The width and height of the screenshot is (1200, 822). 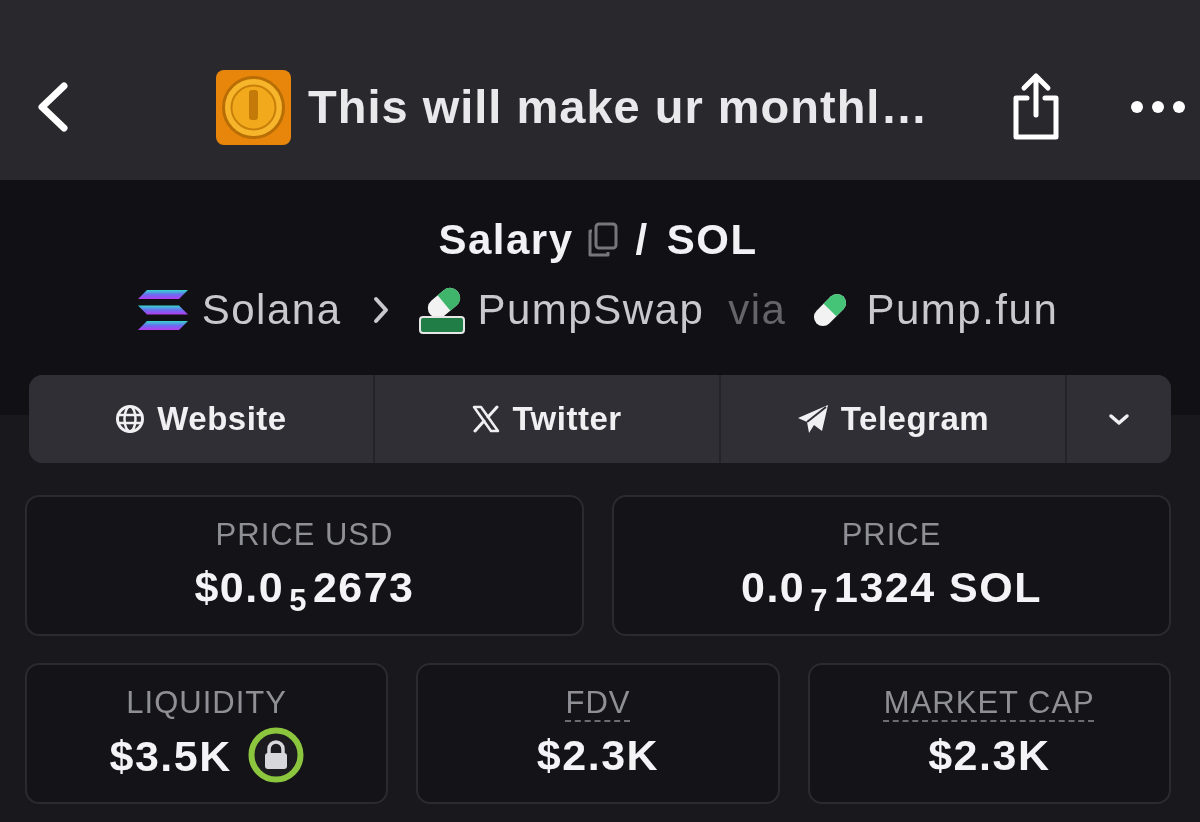 I want to click on more-icon, so click(x=1158, y=107).